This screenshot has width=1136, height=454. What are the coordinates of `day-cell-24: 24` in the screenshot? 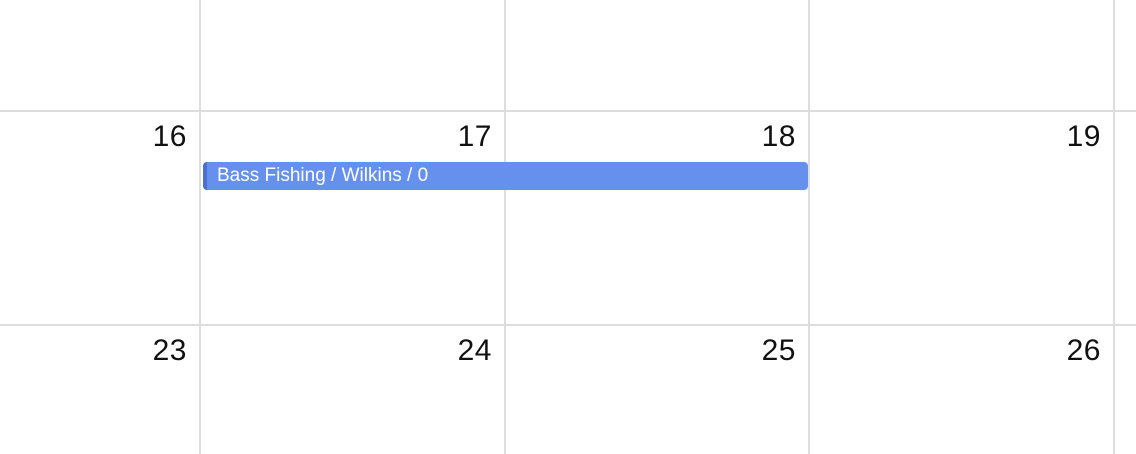 It's located at (352, 390).